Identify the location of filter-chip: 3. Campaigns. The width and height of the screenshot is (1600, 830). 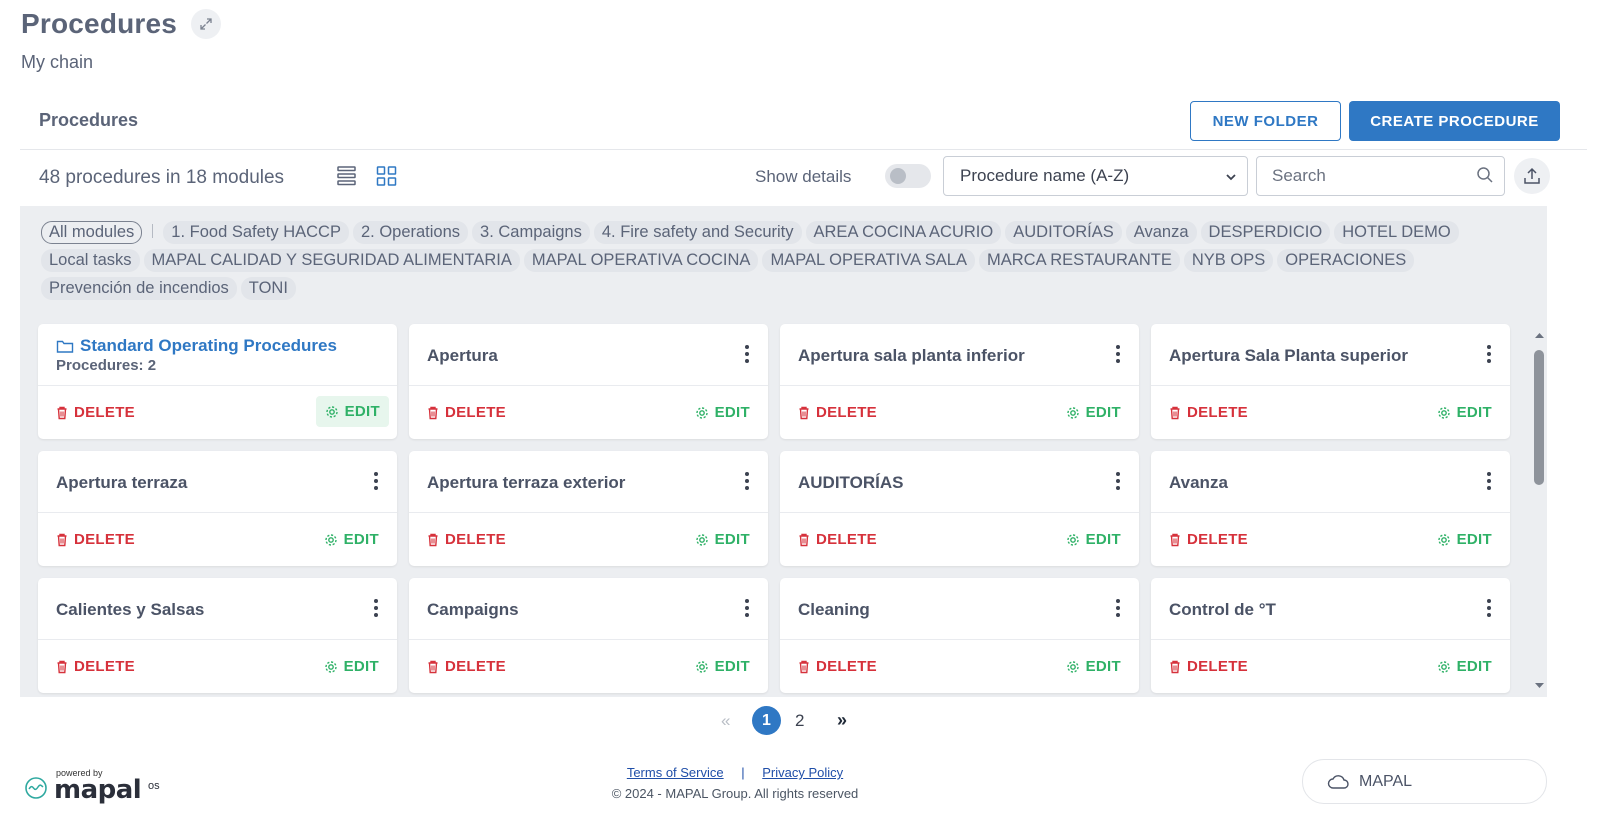
(531, 232).